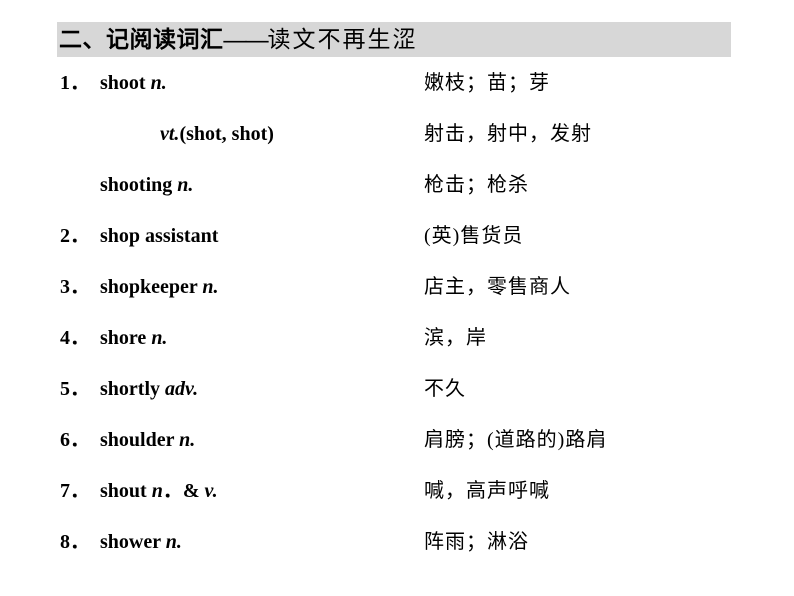 The height and width of the screenshot is (596, 794). I want to click on entry-english-term: shopkeeper n., so click(159, 287).